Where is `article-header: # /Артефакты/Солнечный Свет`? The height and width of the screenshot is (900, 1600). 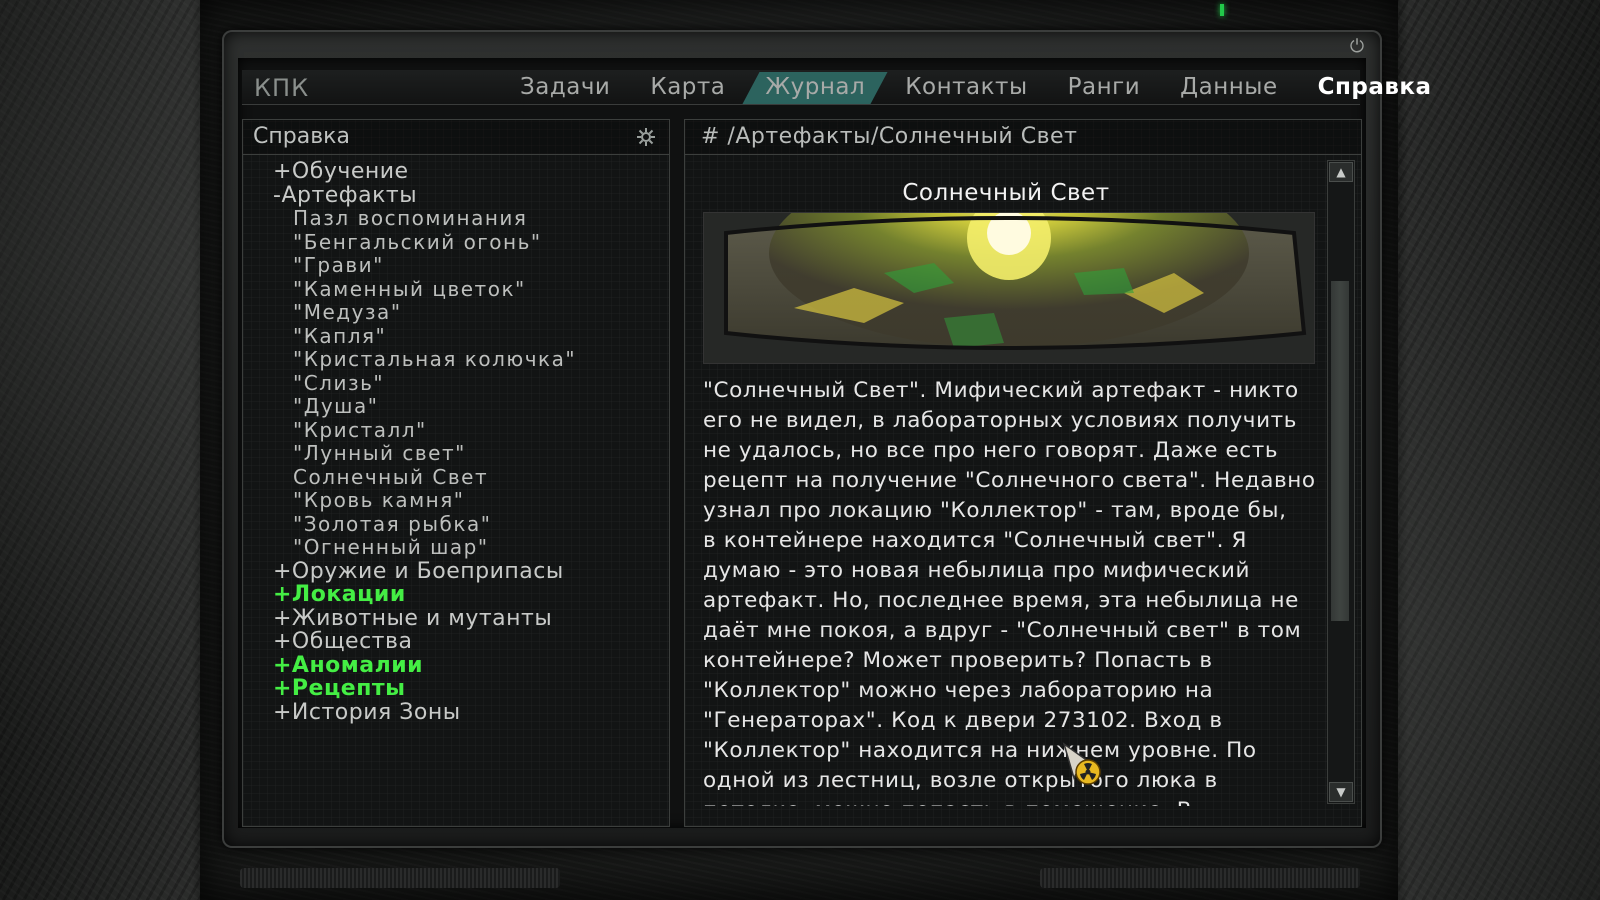 article-header: # /Артефакты/Солнечный Свет is located at coordinates (1023, 137).